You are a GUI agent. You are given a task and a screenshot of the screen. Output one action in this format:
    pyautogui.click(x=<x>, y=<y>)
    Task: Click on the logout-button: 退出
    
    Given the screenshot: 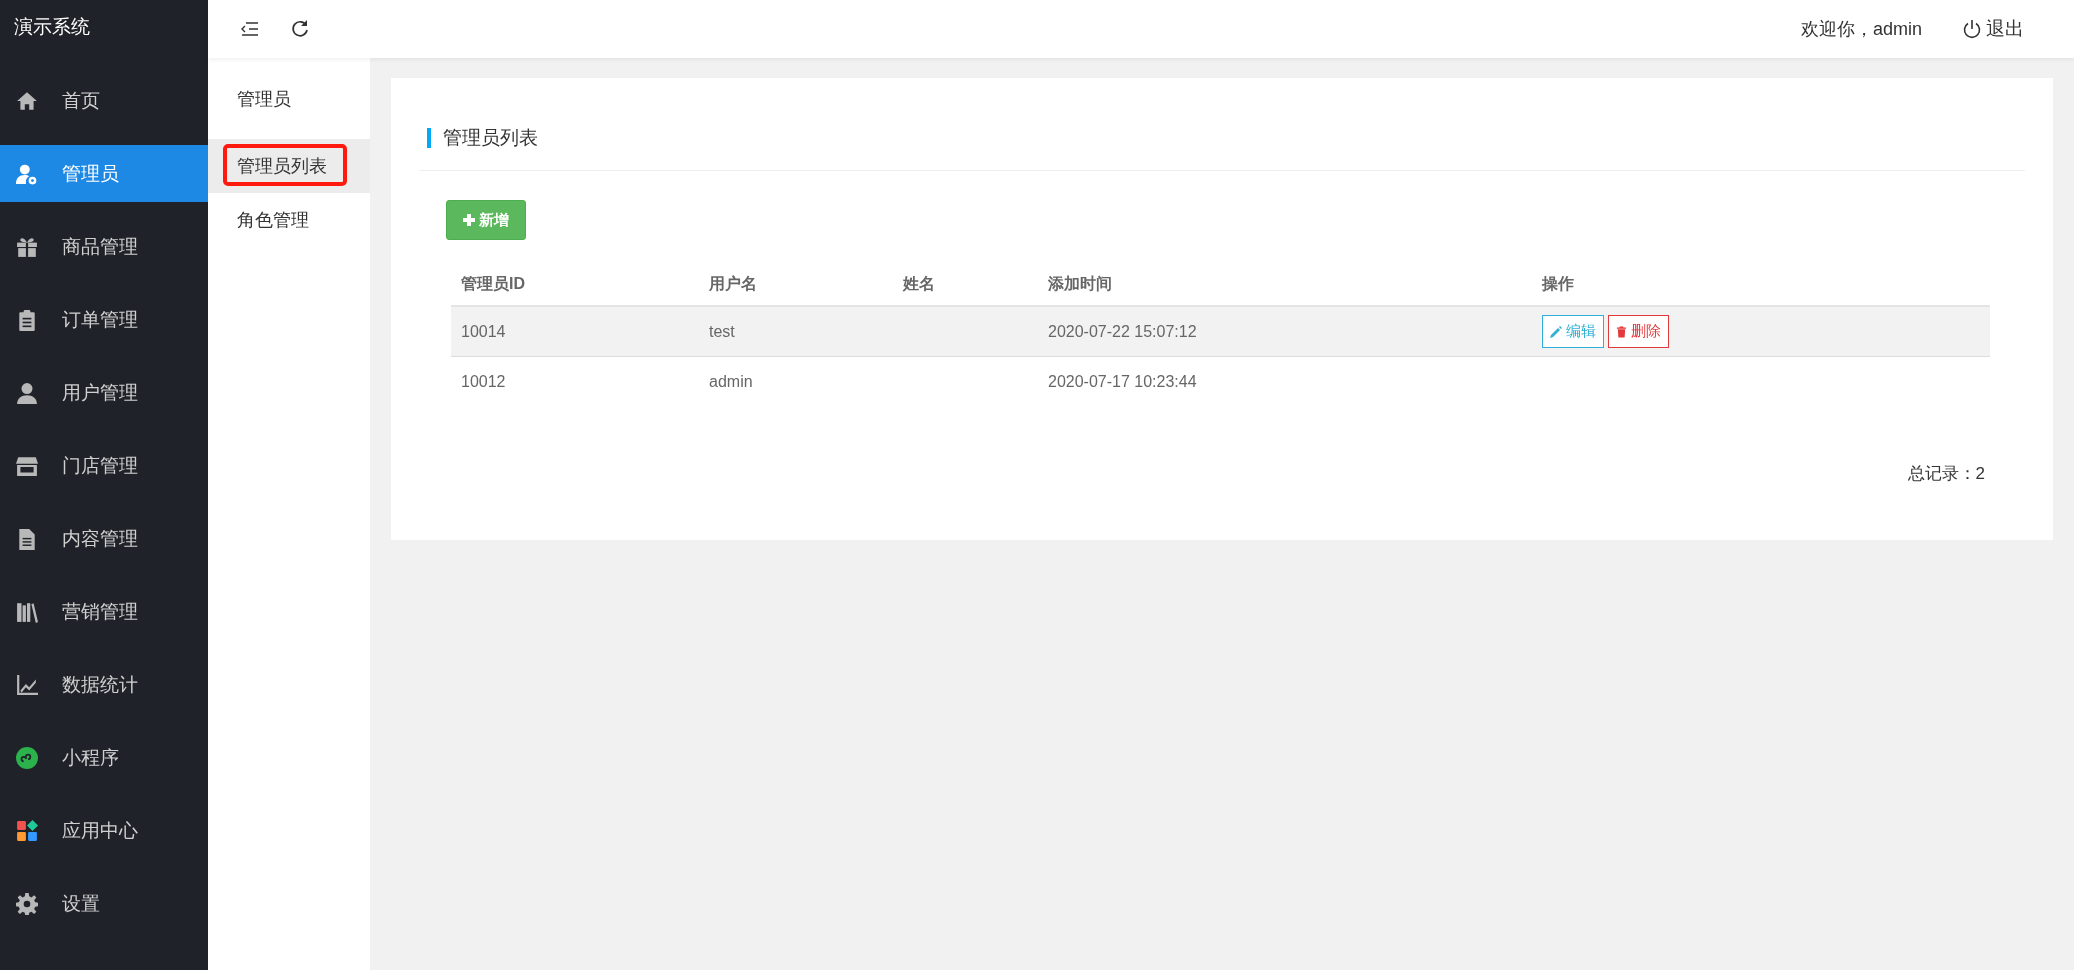 What is the action you would take?
    pyautogui.click(x=1993, y=29)
    